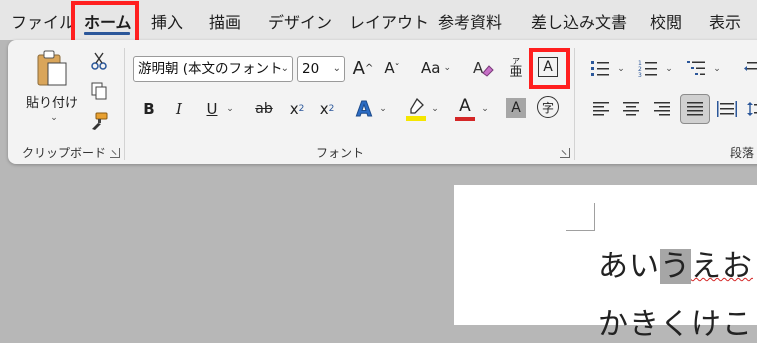 This screenshot has height=343, width=757. What do you see at coordinates (416, 109) in the screenshot?
I see `highlighter-icon` at bounding box center [416, 109].